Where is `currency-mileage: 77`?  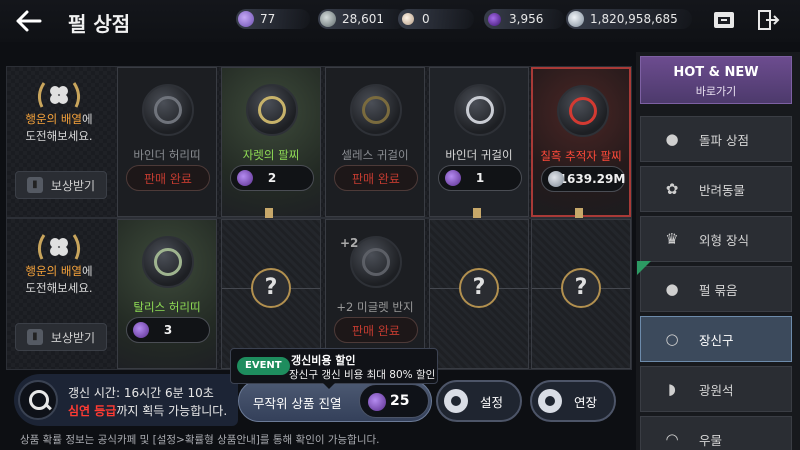 currency-mileage: 77 is located at coordinates (273, 19).